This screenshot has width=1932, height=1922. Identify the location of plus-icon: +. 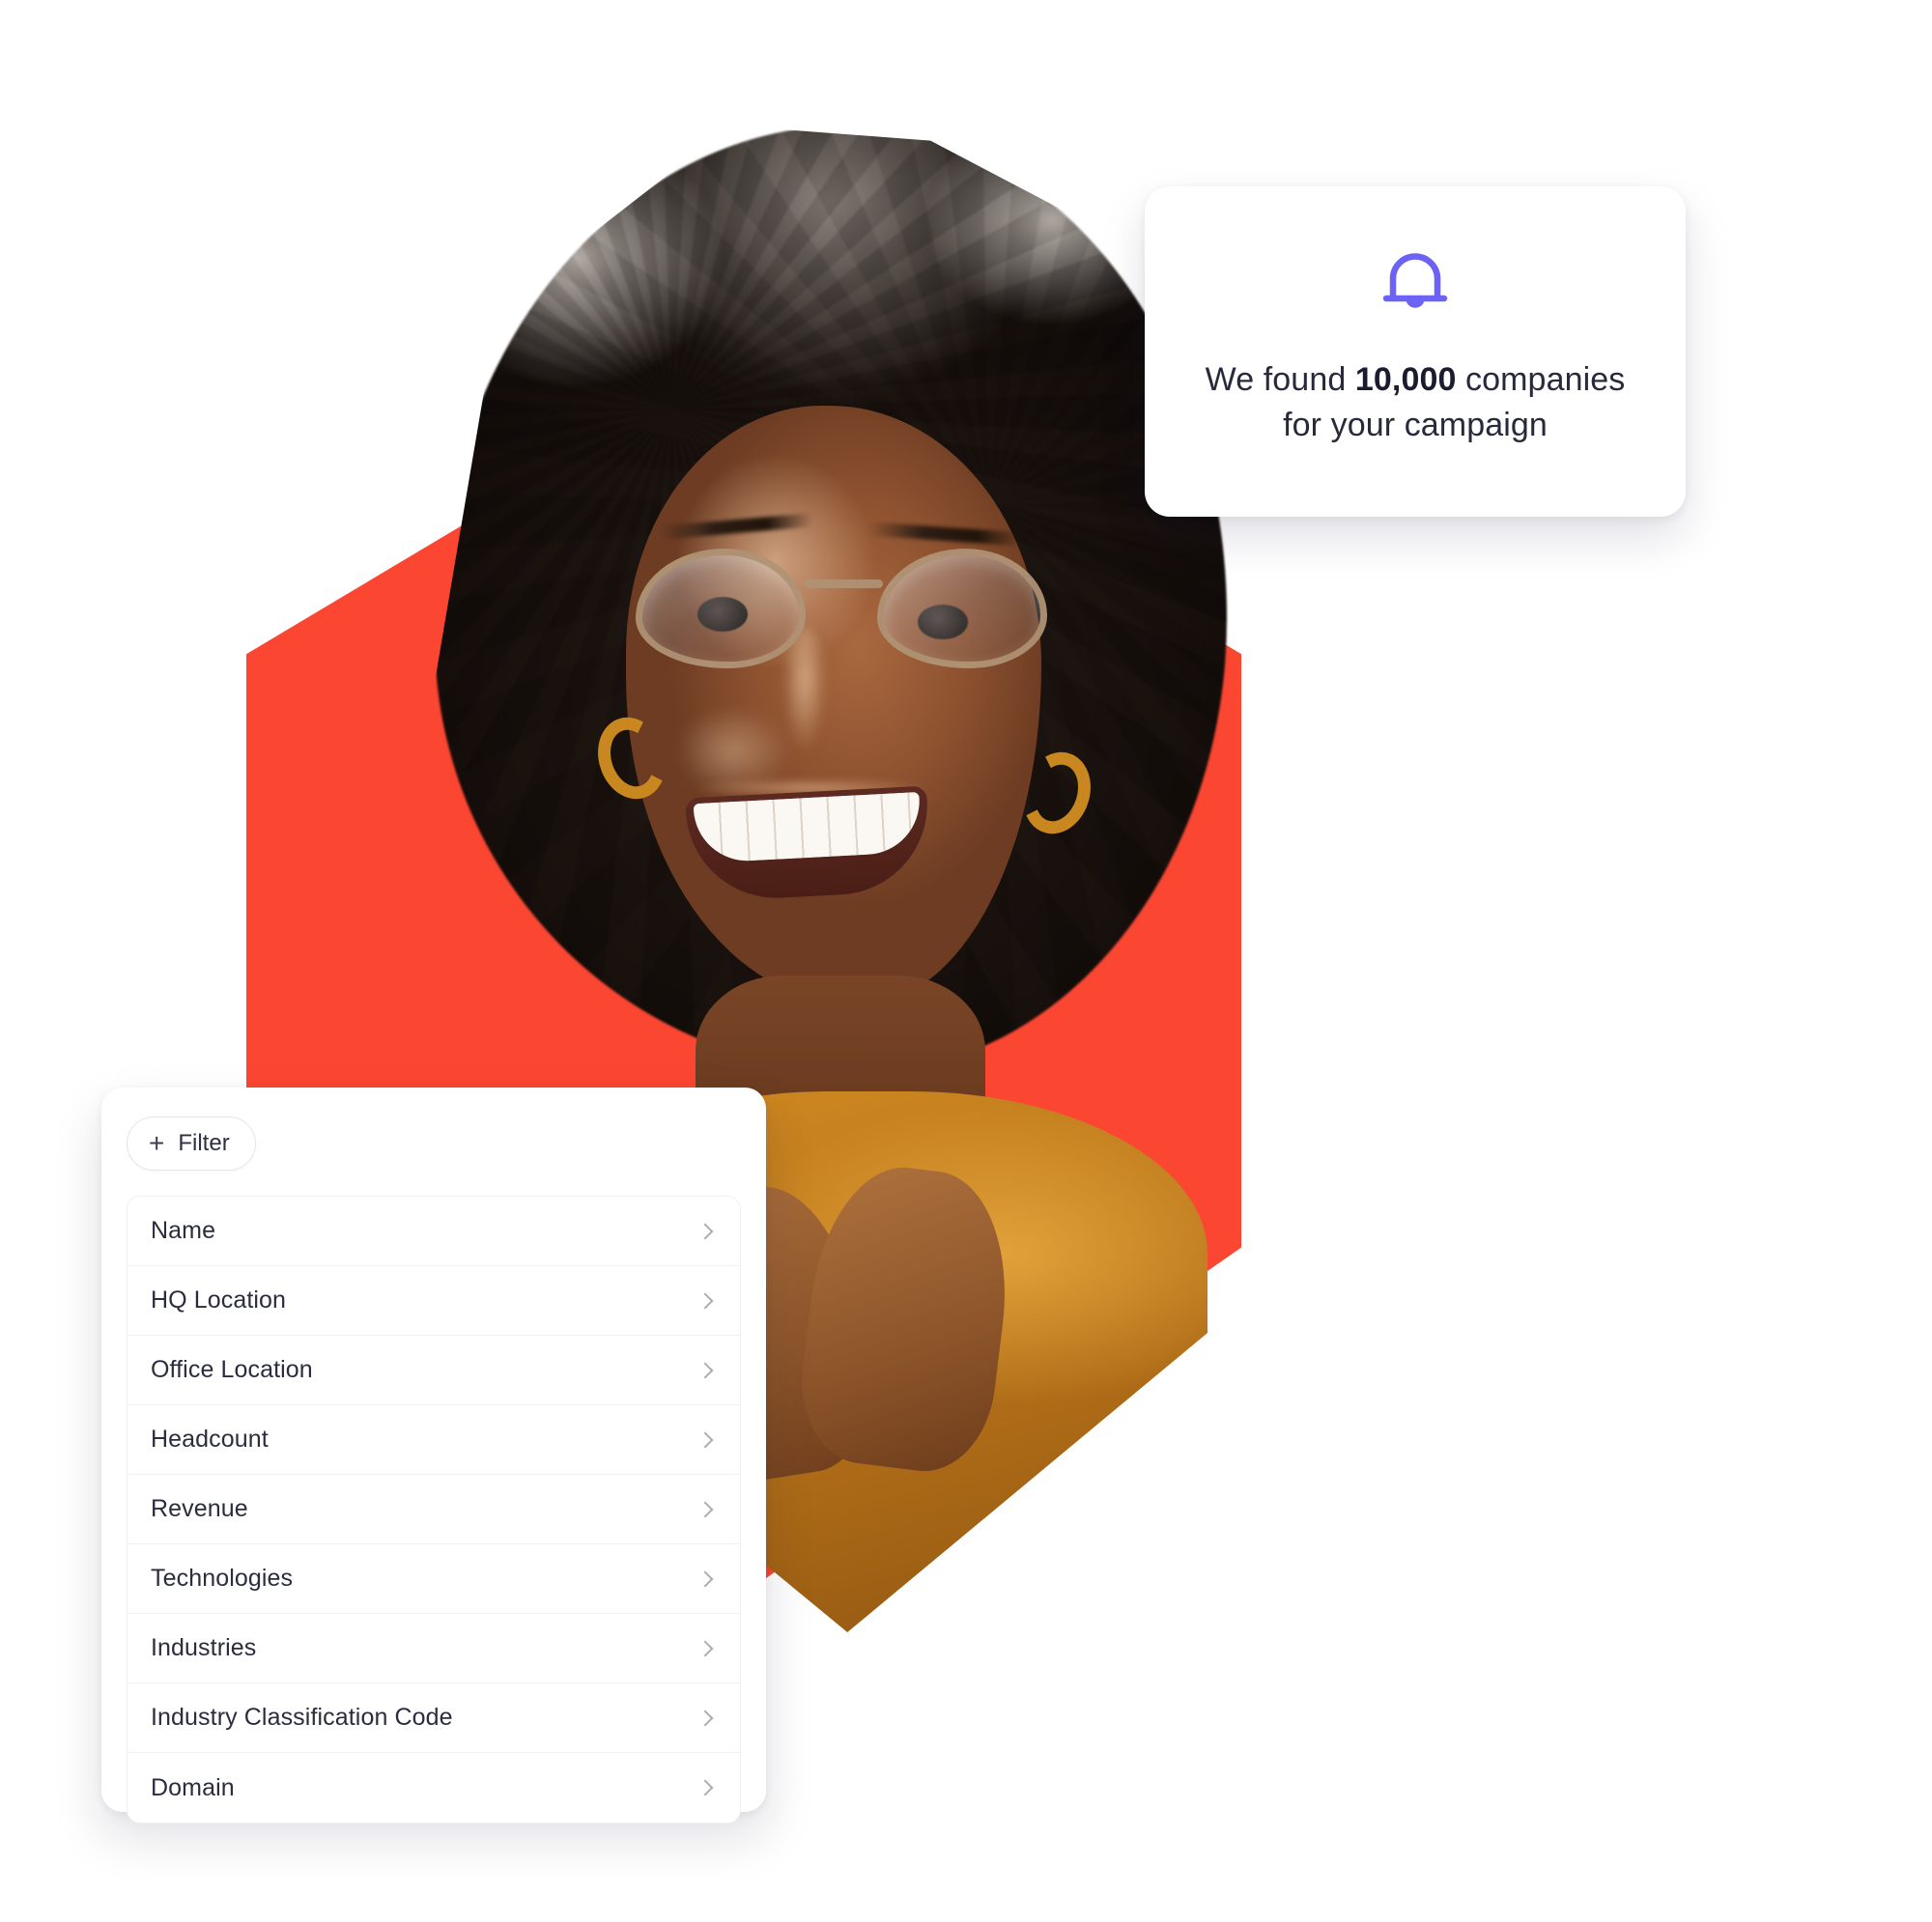
(157, 1143).